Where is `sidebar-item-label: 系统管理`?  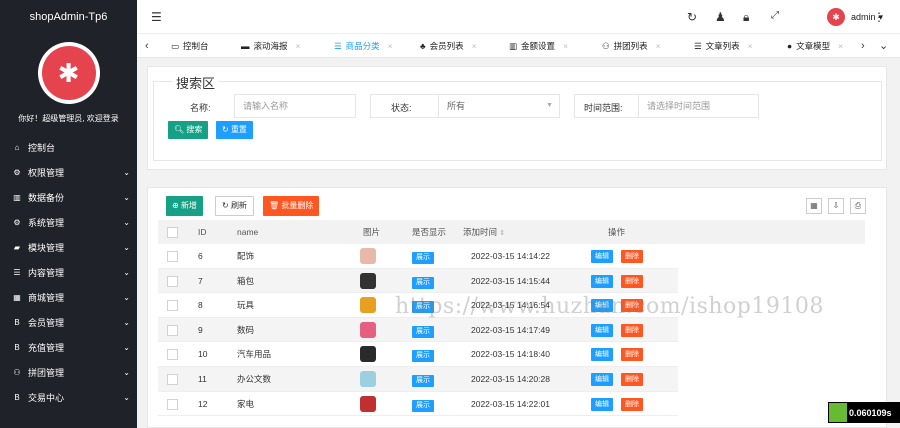 sidebar-item-label: 系统管理 is located at coordinates (46, 223).